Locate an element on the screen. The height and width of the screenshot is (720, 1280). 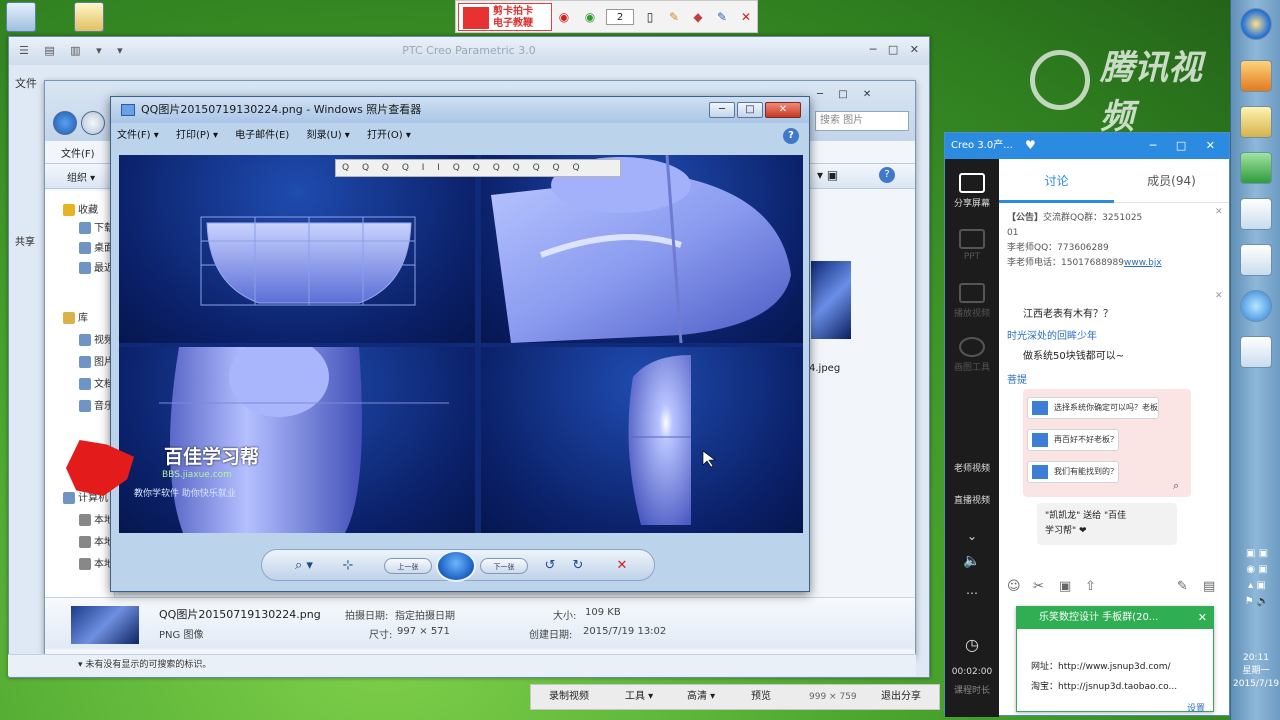
maximize-button: □ is located at coordinates (750, 110).